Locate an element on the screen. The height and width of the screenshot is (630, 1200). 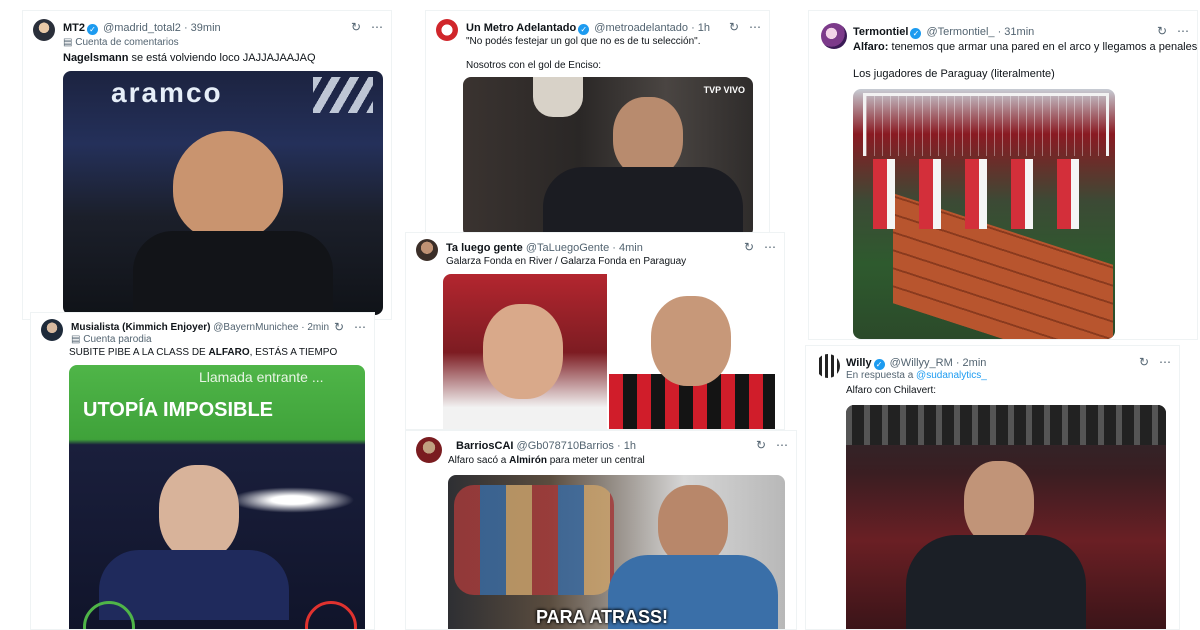
tweet-author-line: MT2 ✓ @madrid_total2 · 39min is located at coordinates (142, 28).